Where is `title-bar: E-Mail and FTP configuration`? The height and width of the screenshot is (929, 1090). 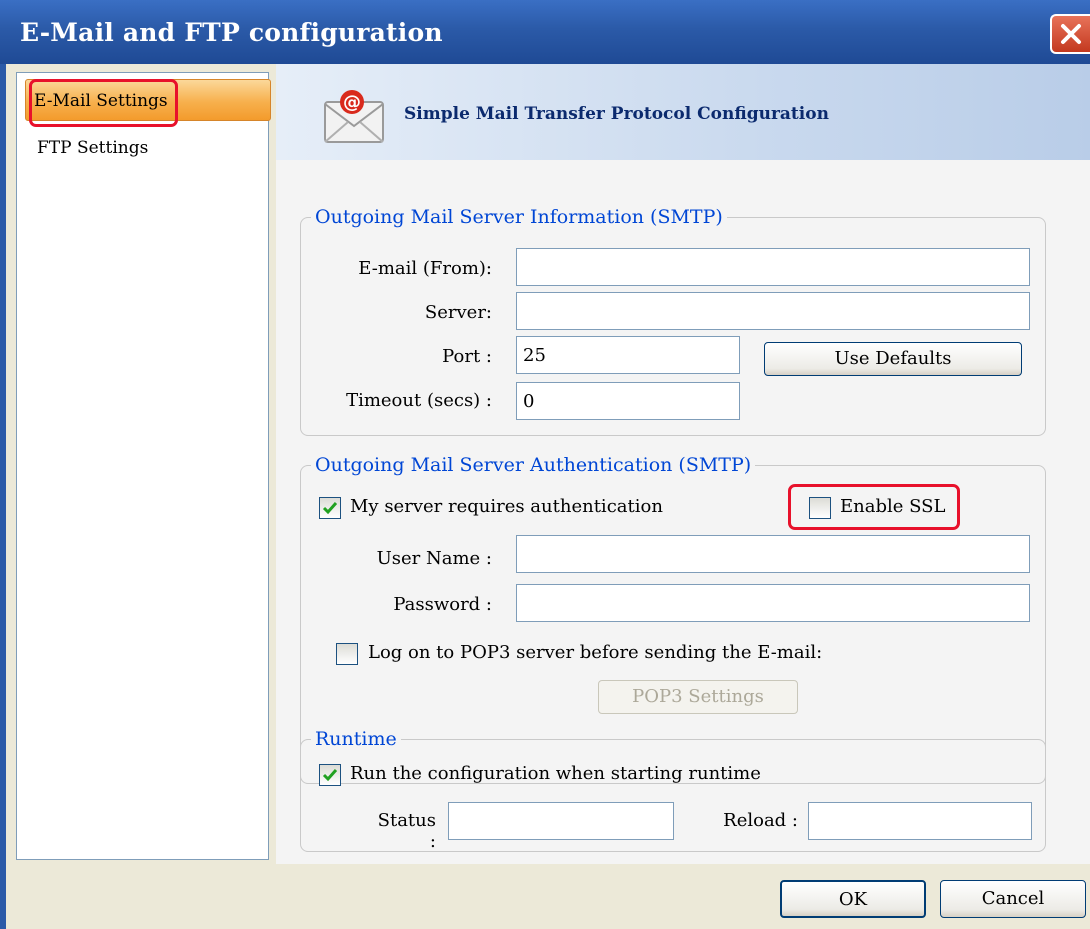 title-bar: E-Mail and FTP configuration is located at coordinates (545, 32).